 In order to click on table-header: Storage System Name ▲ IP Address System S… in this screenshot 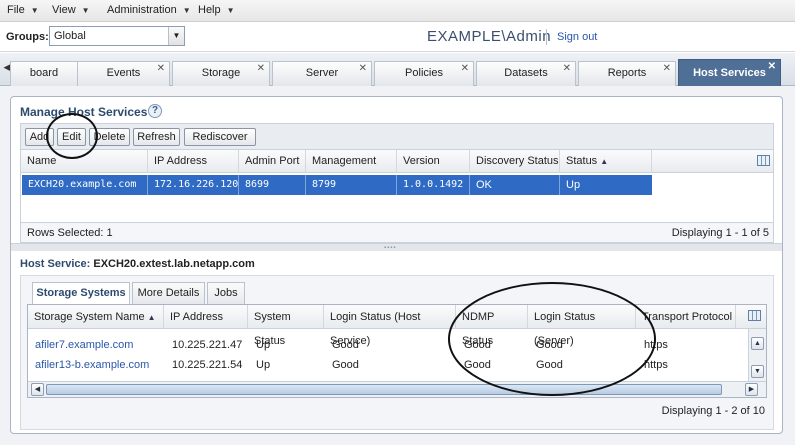, I will do `click(397, 326)`.